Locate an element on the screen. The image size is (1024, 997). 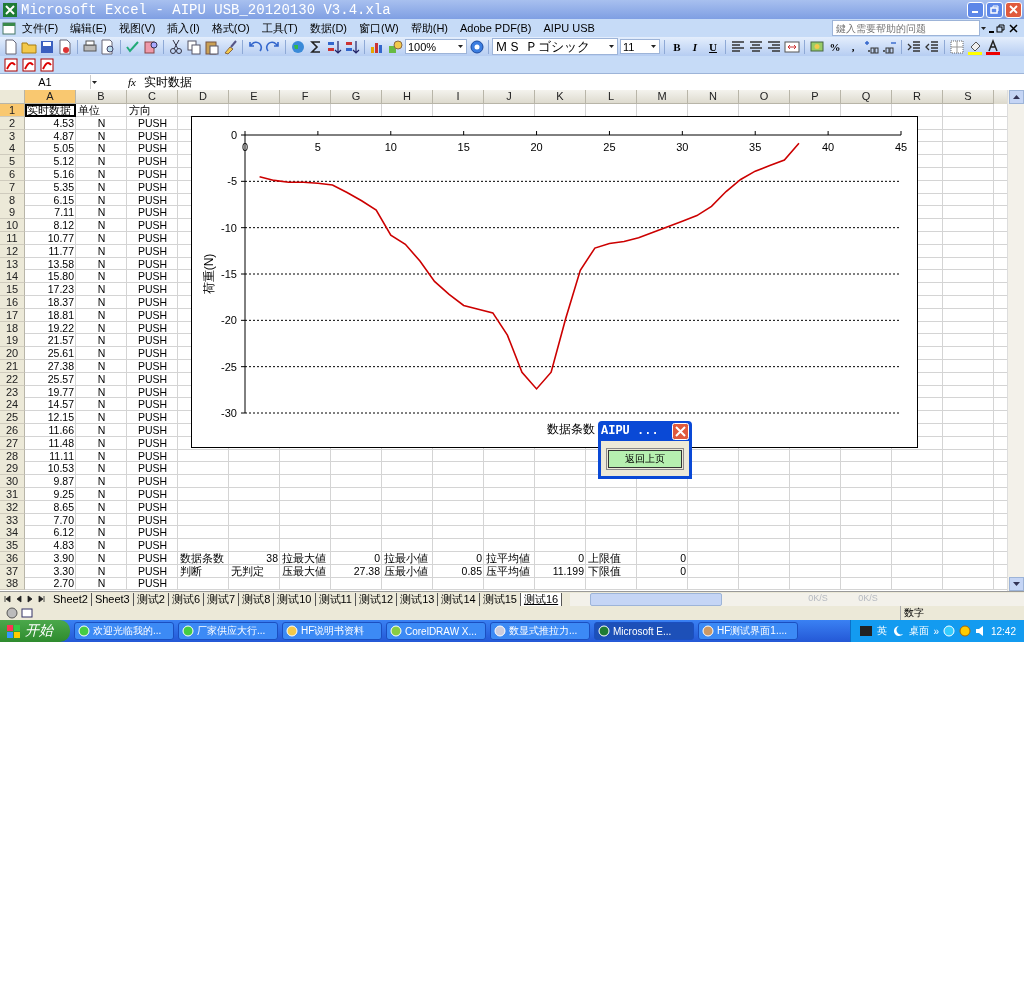
row-header: 29 is located at coordinates (12, 469).